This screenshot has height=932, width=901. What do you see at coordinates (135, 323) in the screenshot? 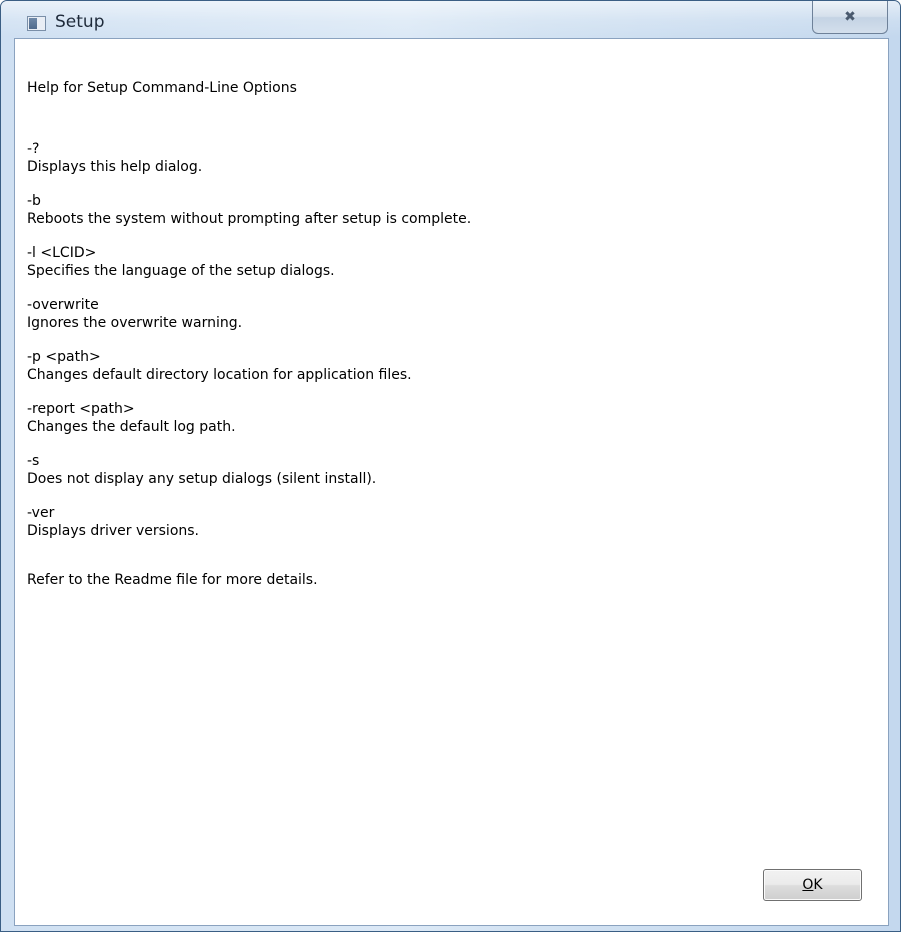
I see `option-description: Ignores the overwrite warning.` at bounding box center [135, 323].